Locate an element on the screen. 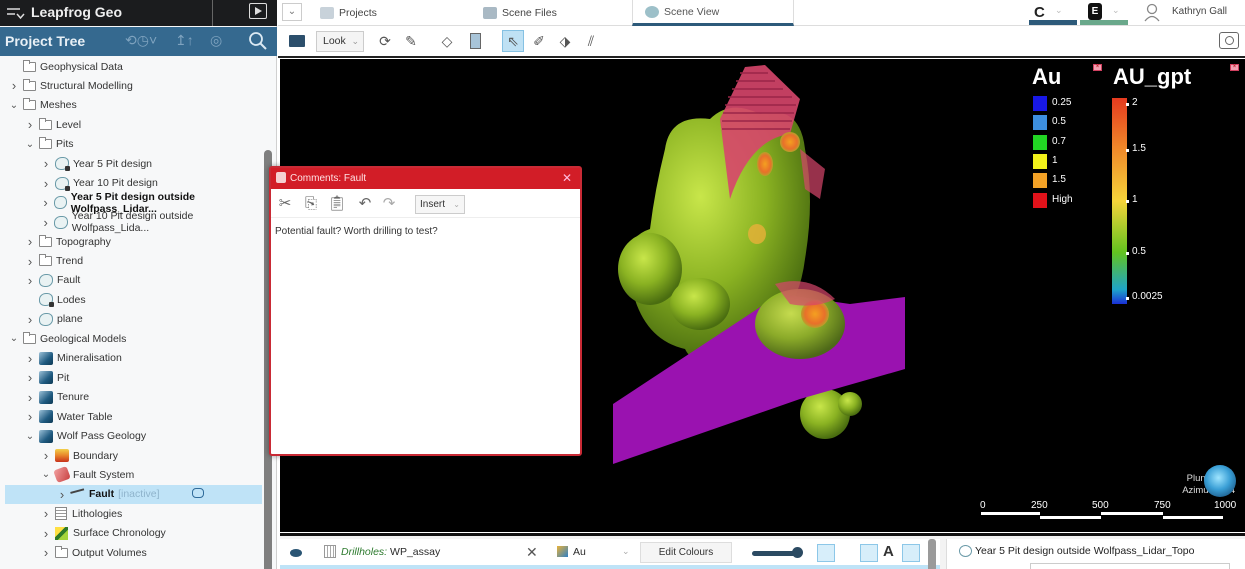 This screenshot has height=569, width=1245. look-dropdown: Look ⌄ is located at coordinates (340, 41).